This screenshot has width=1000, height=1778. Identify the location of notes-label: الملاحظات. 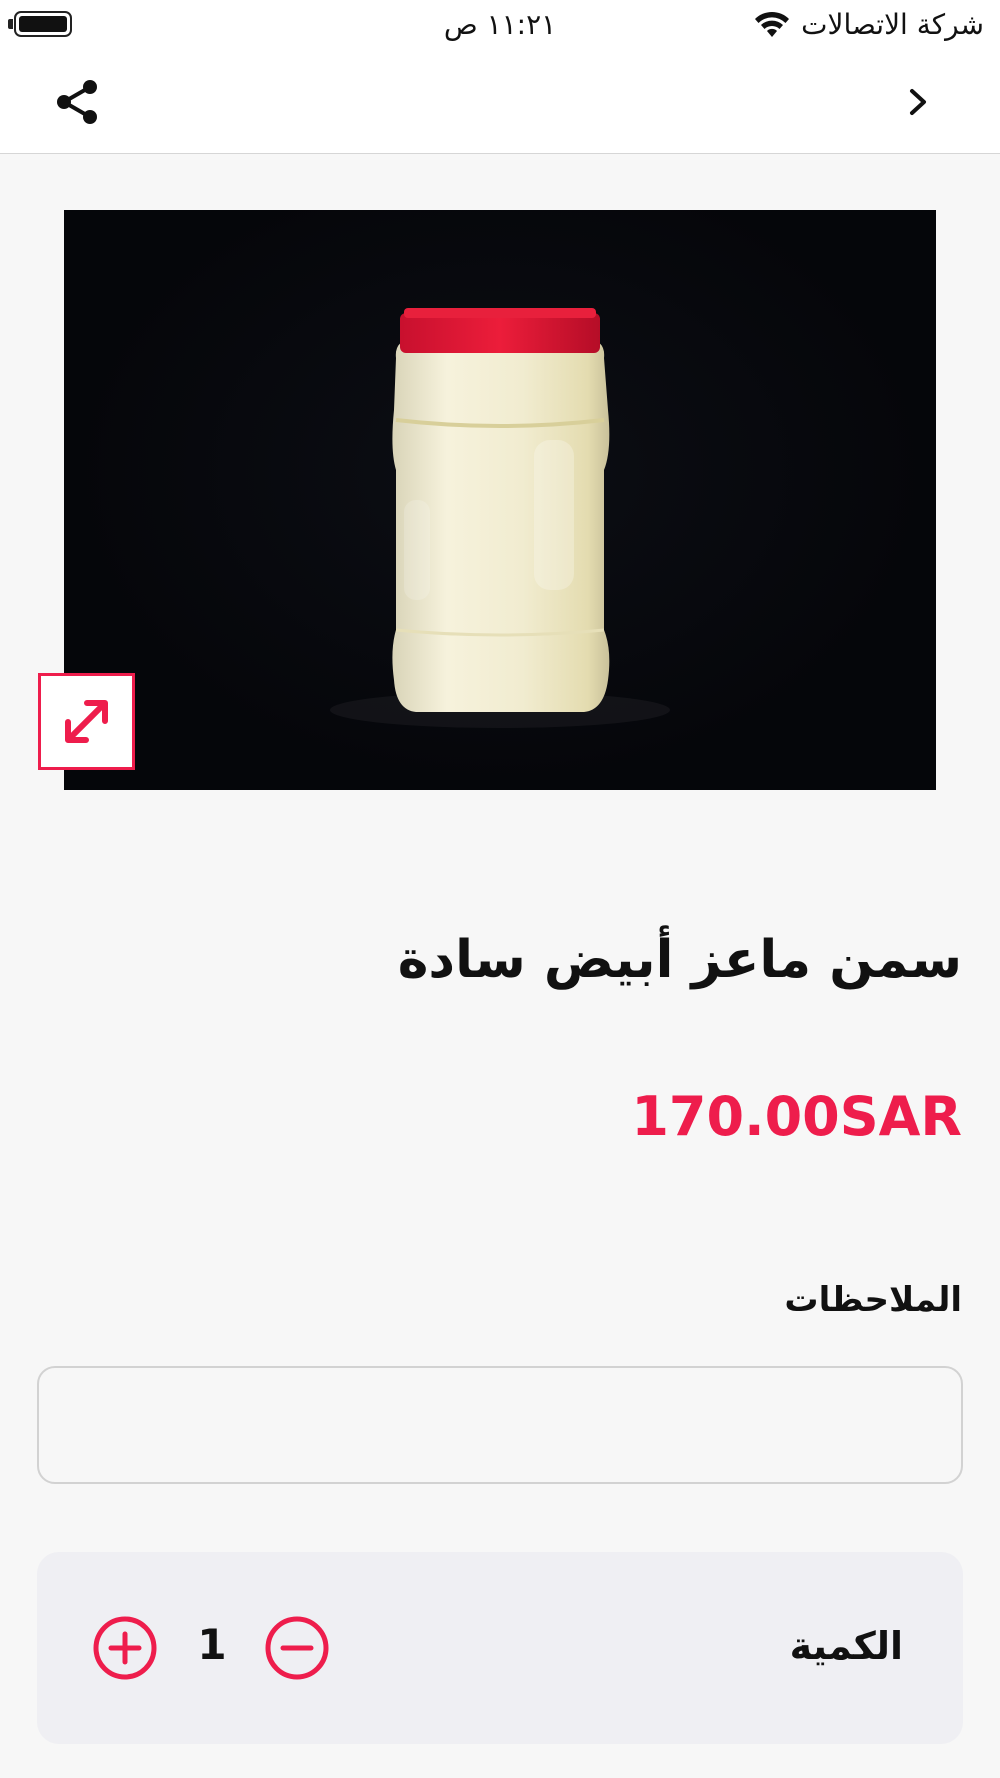
(873, 1300).